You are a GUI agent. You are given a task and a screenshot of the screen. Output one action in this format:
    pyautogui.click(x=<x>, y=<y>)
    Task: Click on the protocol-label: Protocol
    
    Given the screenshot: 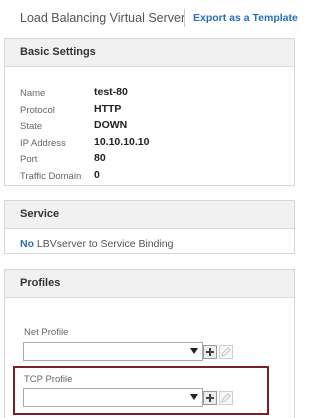 What is the action you would take?
    pyautogui.click(x=37, y=110)
    